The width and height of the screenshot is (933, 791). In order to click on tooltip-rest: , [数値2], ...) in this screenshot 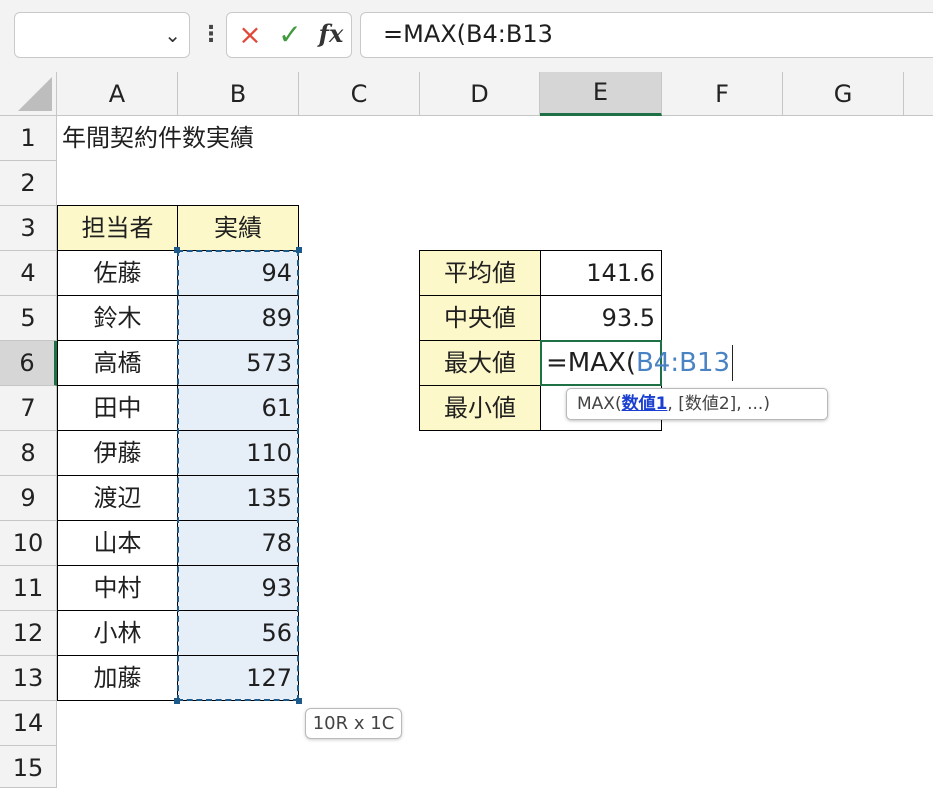, I will do `click(718, 404)`.